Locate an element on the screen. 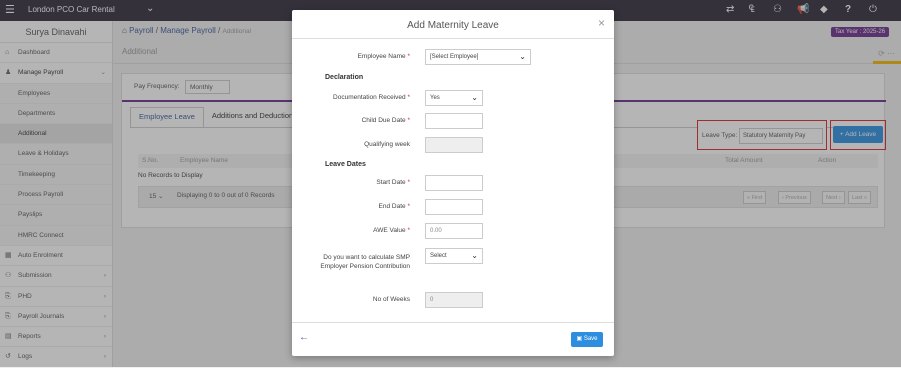  awe-row: AWE Value * 0.00 is located at coordinates (453, 231).